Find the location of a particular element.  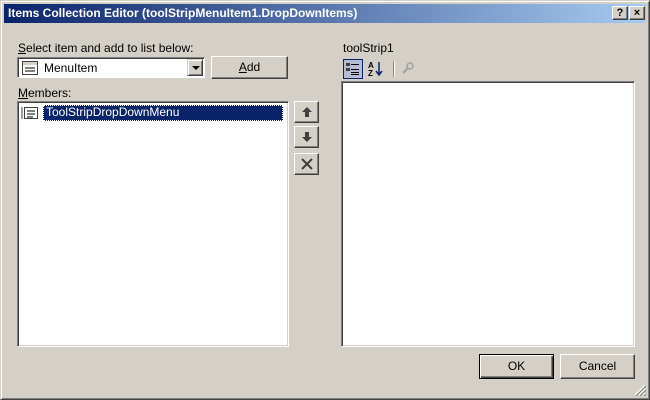

members-label: Members: is located at coordinates (45, 93).